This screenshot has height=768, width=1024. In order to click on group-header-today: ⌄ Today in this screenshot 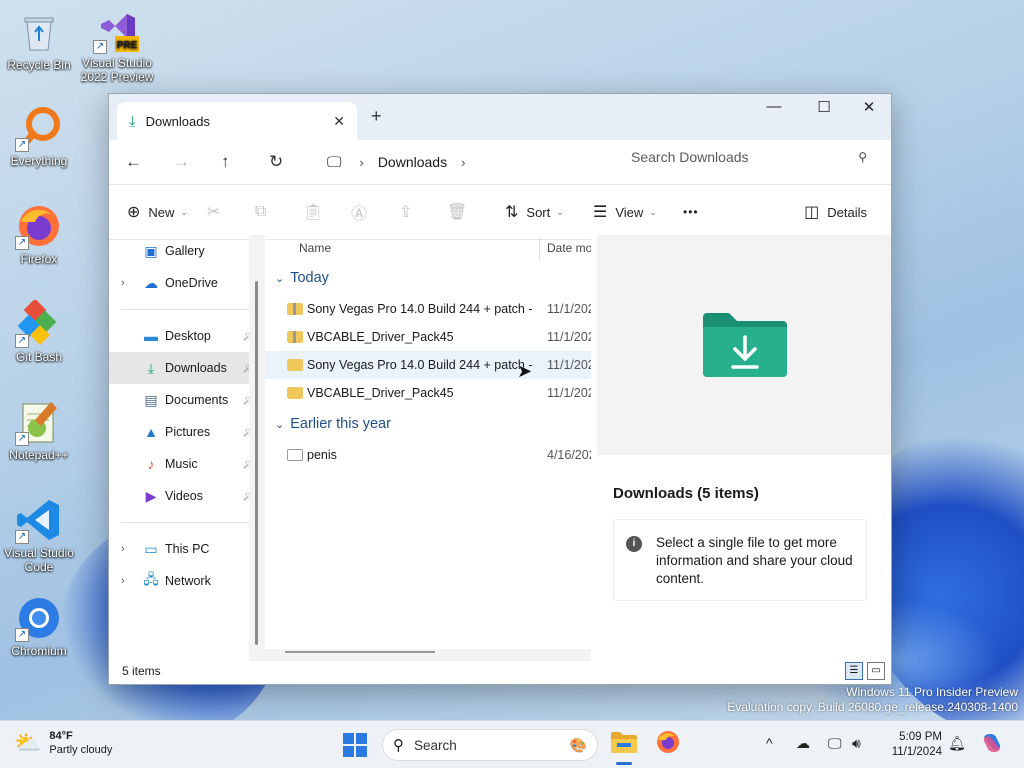, I will do `click(428, 278)`.